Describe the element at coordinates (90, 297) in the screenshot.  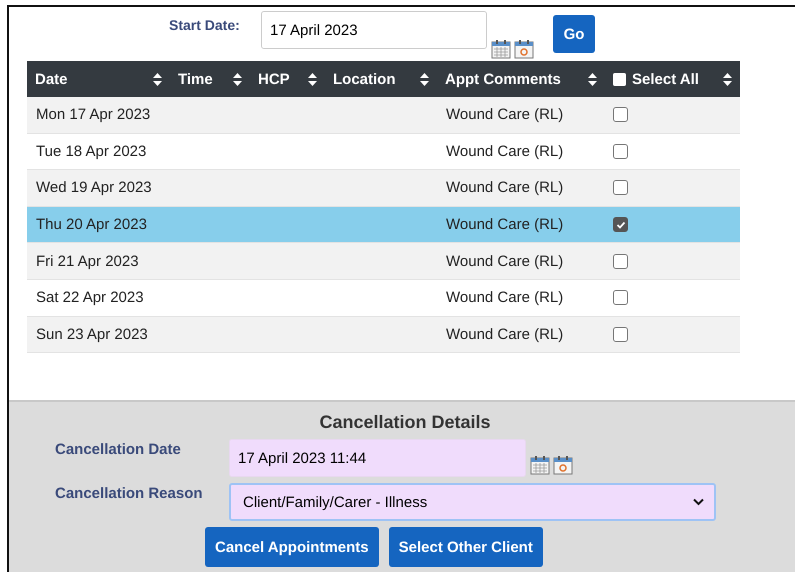
I see `date-cell: Sat 22 Apr 2023` at that location.